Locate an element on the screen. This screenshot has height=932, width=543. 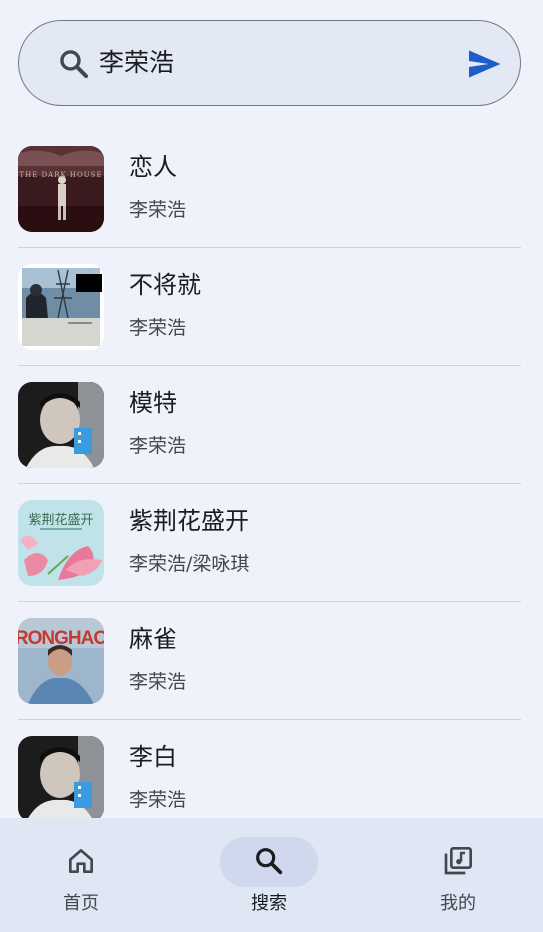
nav-home-label: 首页 is located at coordinates (81, 903).